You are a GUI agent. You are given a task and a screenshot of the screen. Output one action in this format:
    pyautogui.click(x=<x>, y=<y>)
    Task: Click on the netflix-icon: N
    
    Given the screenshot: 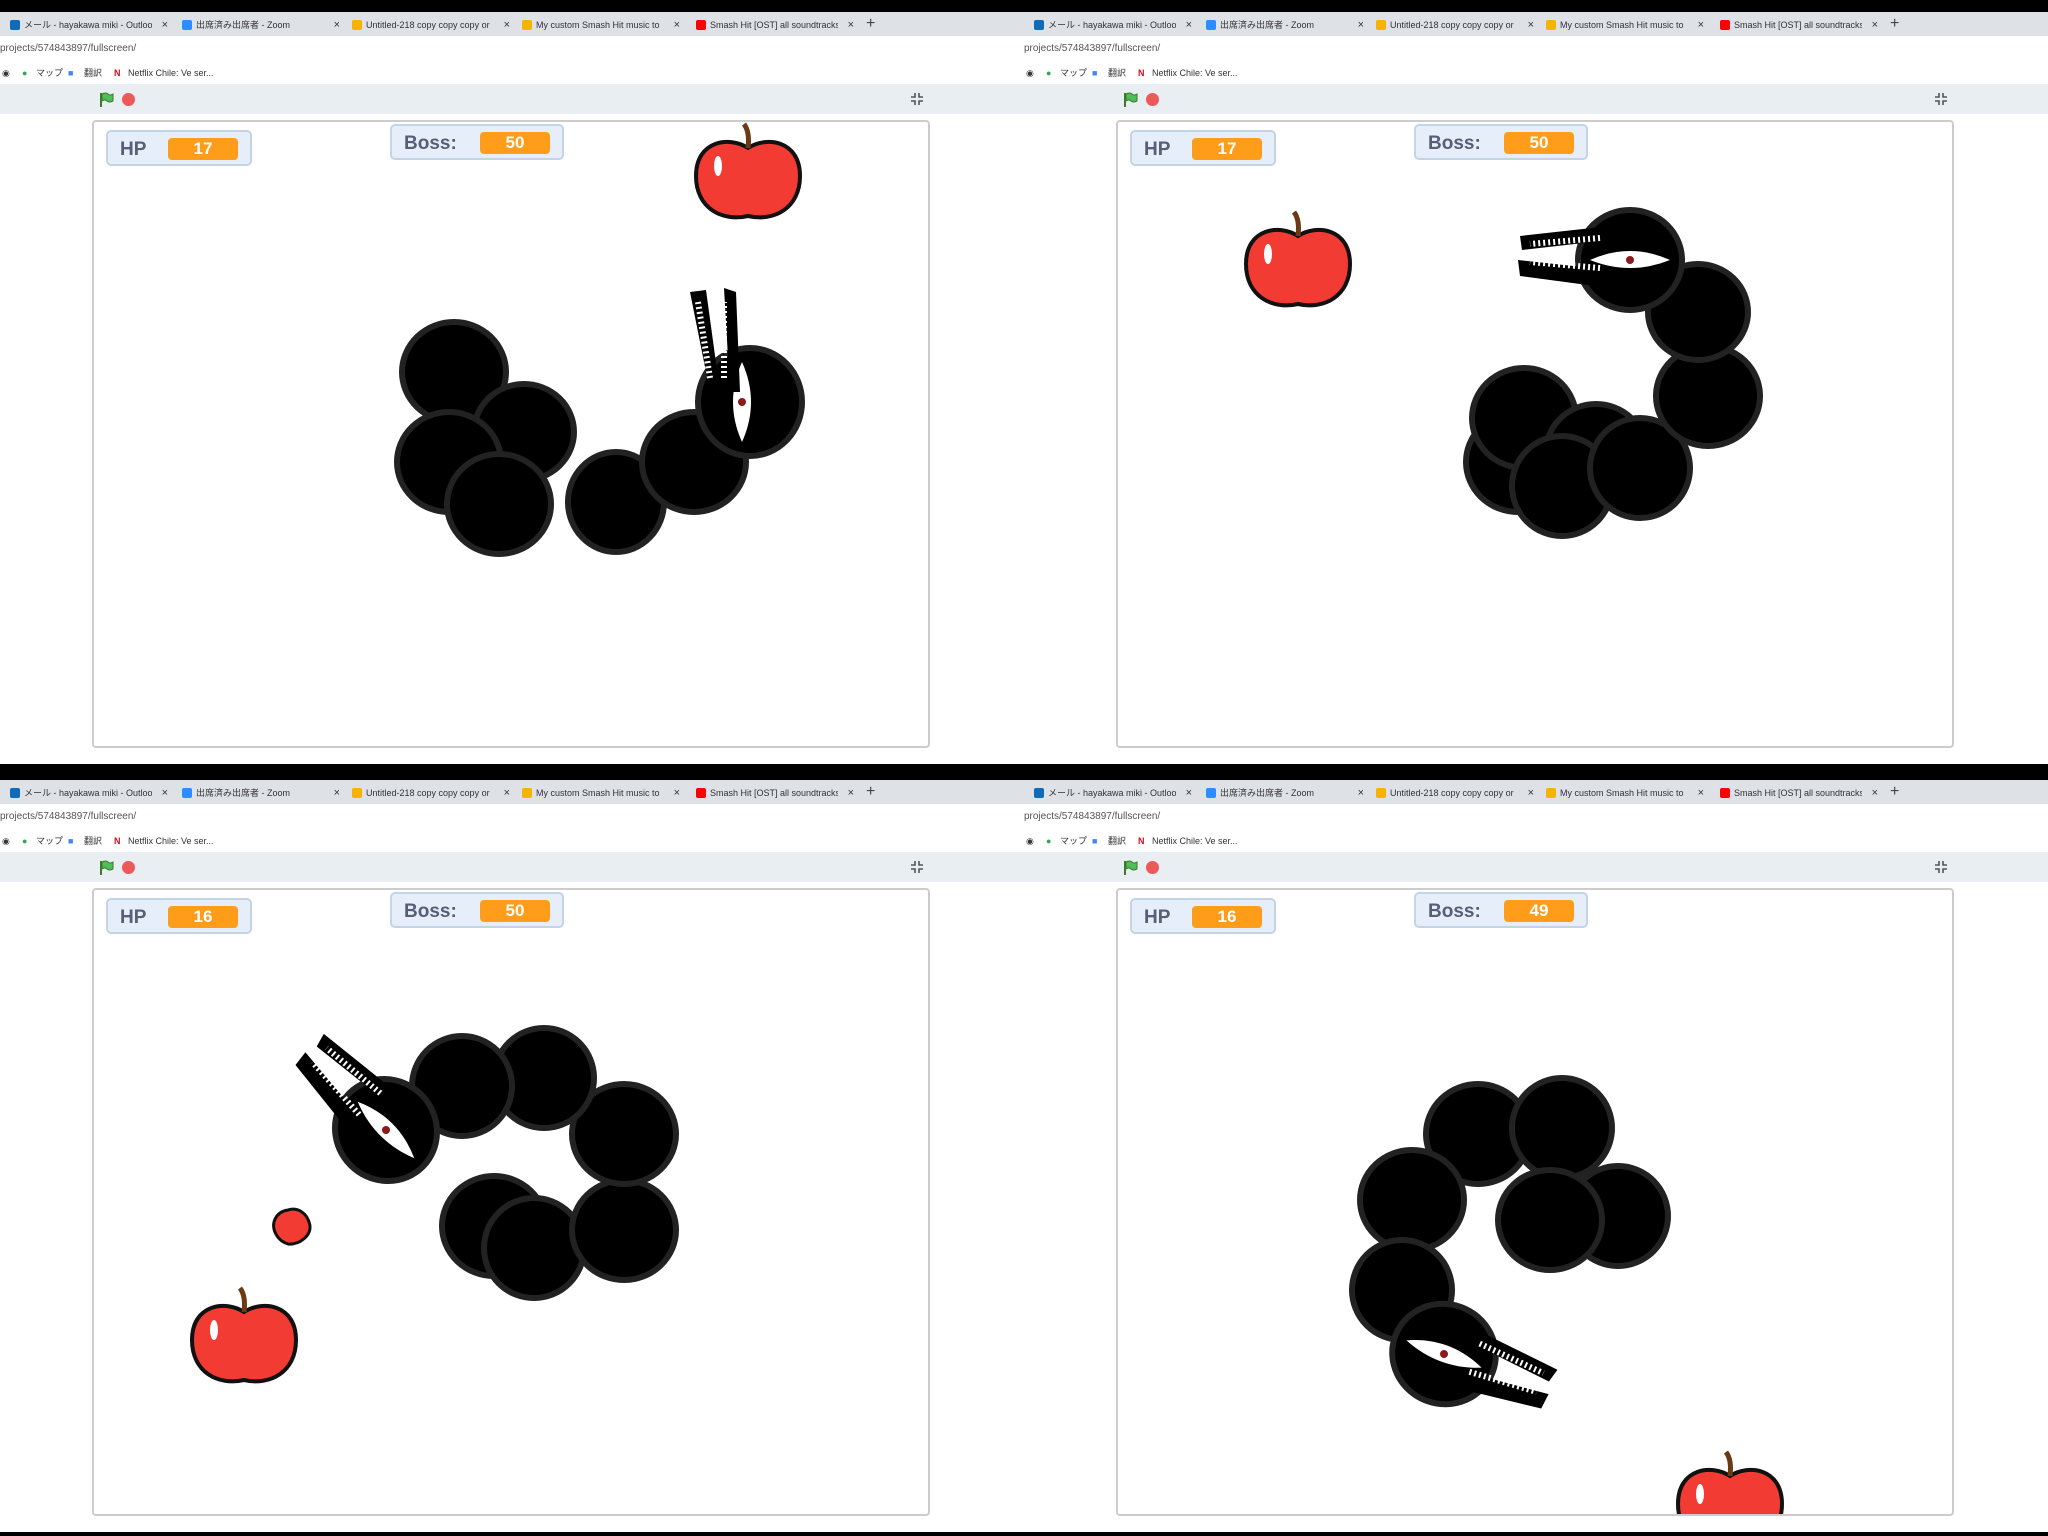 What is the action you would take?
    pyautogui.click(x=117, y=841)
    